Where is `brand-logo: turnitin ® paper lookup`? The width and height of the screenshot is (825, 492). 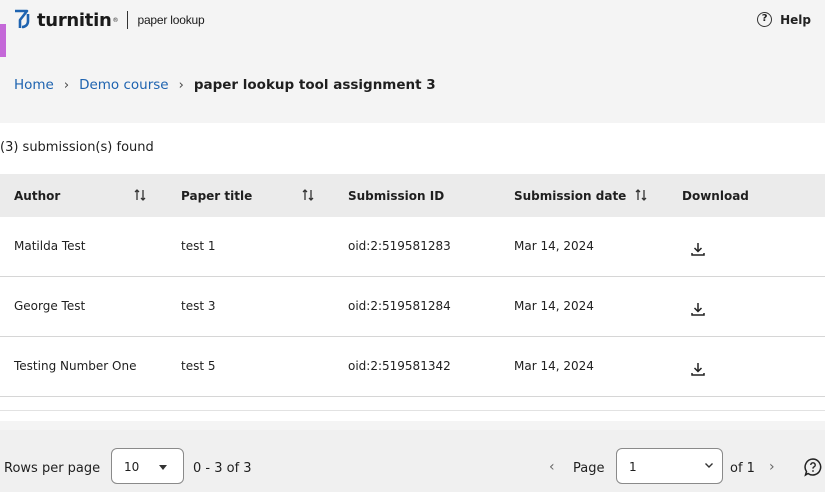
brand-logo: turnitin ® paper lookup is located at coordinates (108, 20).